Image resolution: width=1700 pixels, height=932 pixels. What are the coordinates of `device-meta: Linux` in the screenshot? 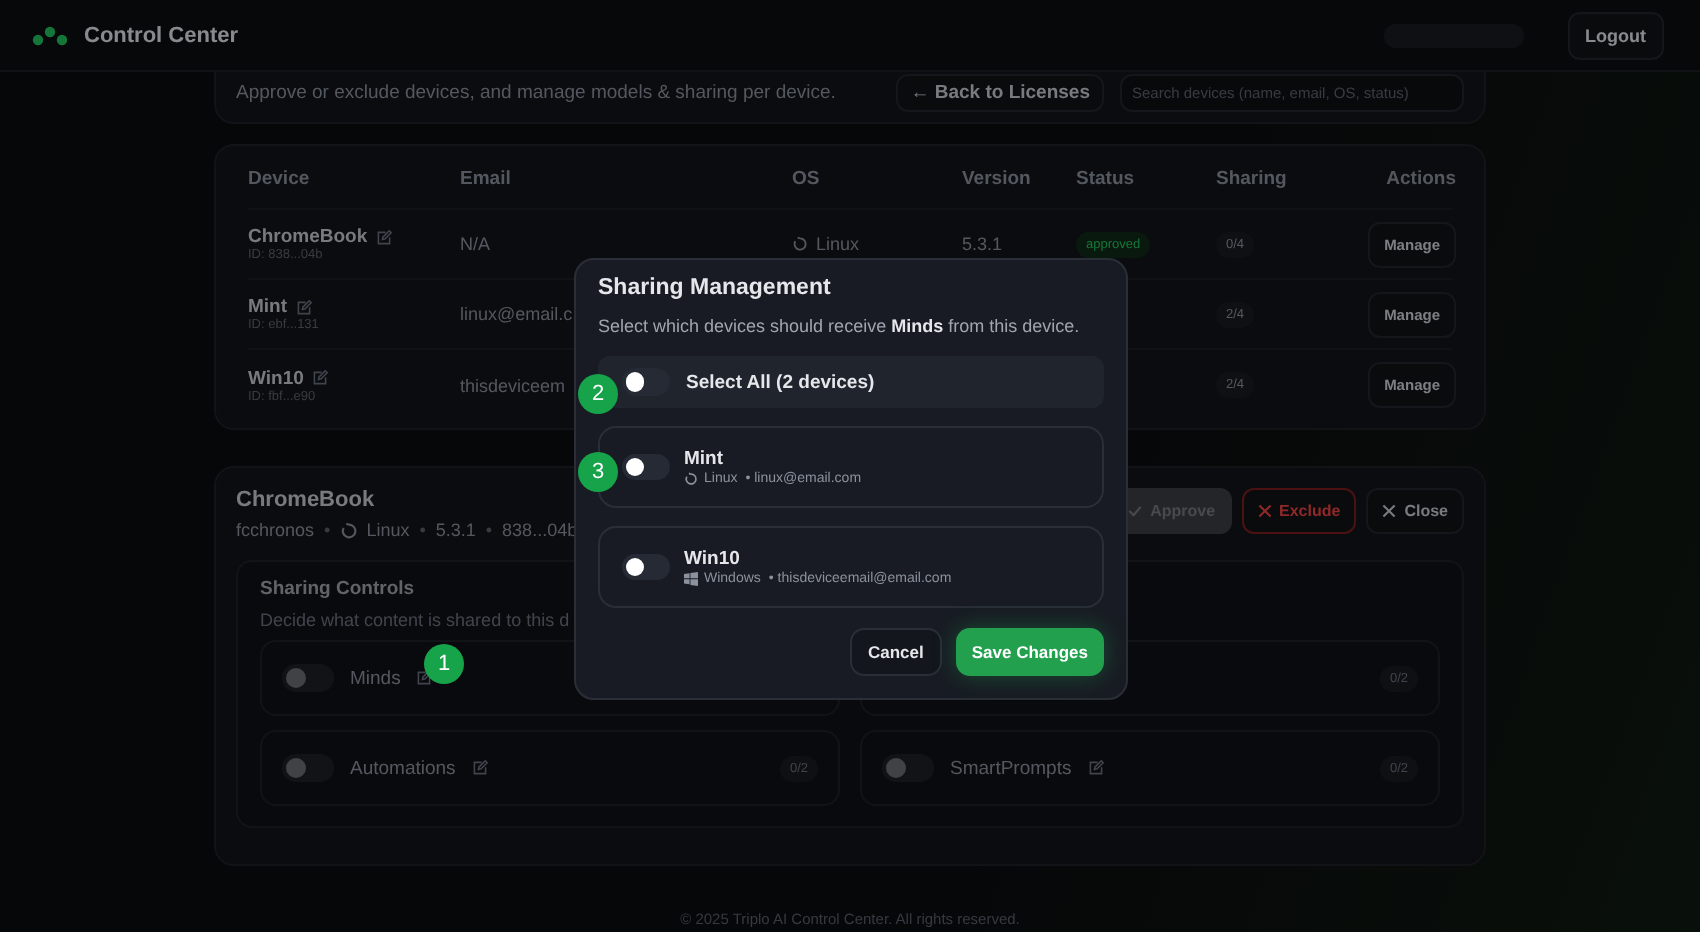 It's located at (388, 530).